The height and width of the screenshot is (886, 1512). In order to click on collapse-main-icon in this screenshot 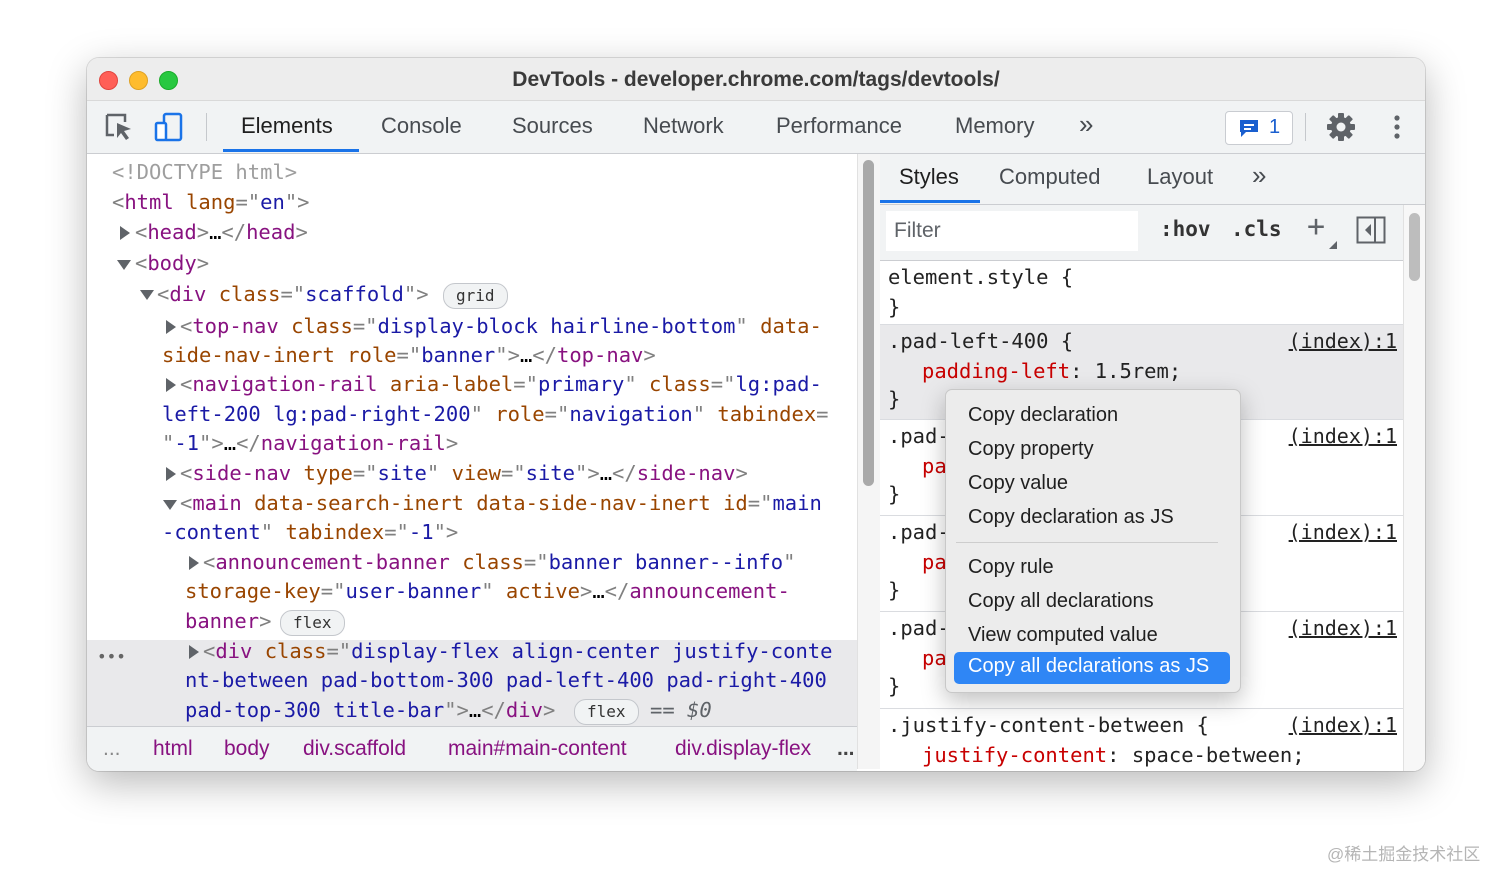, I will do `click(170, 505)`.